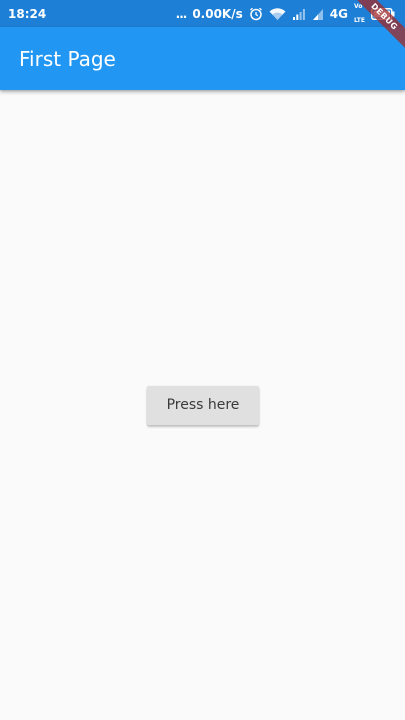 The width and height of the screenshot is (405, 720). What do you see at coordinates (277, 14) in the screenshot?
I see `wifi-icon` at bounding box center [277, 14].